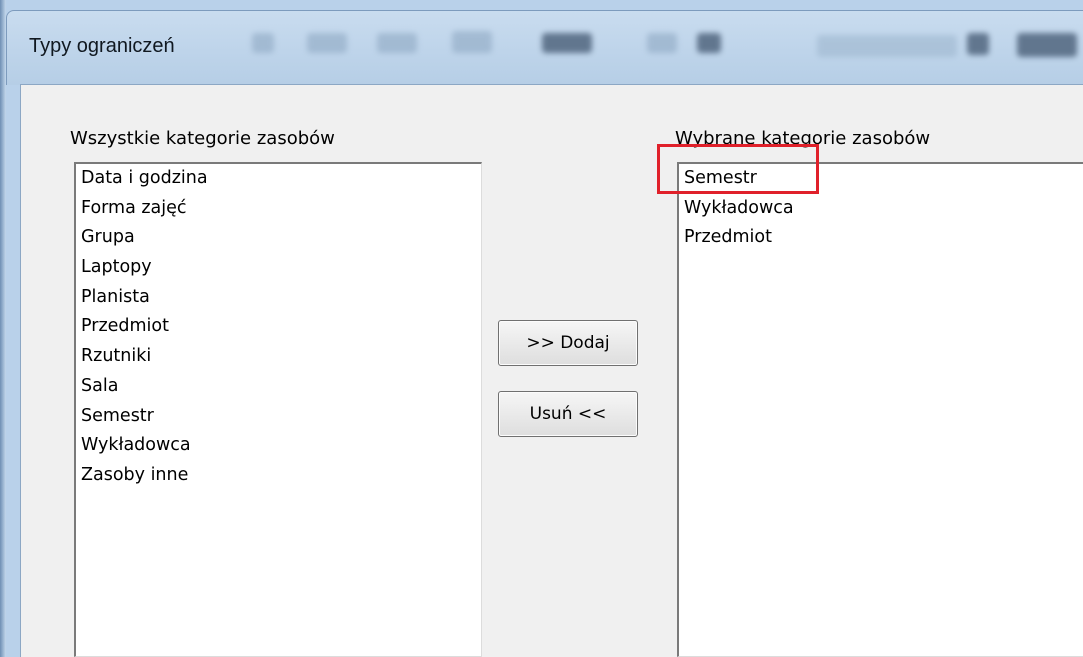  Describe the element at coordinates (738, 169) in the screenshot. I see `highlight-annotation-box` at that location.